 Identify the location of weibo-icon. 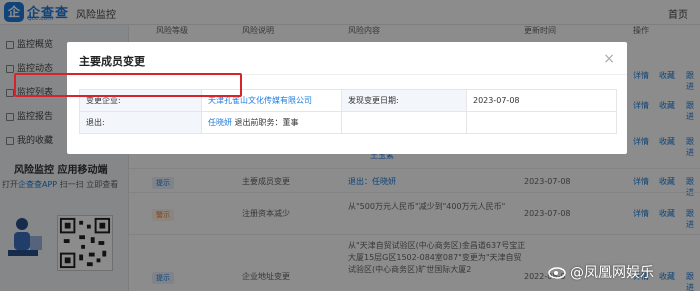
(557, 273).